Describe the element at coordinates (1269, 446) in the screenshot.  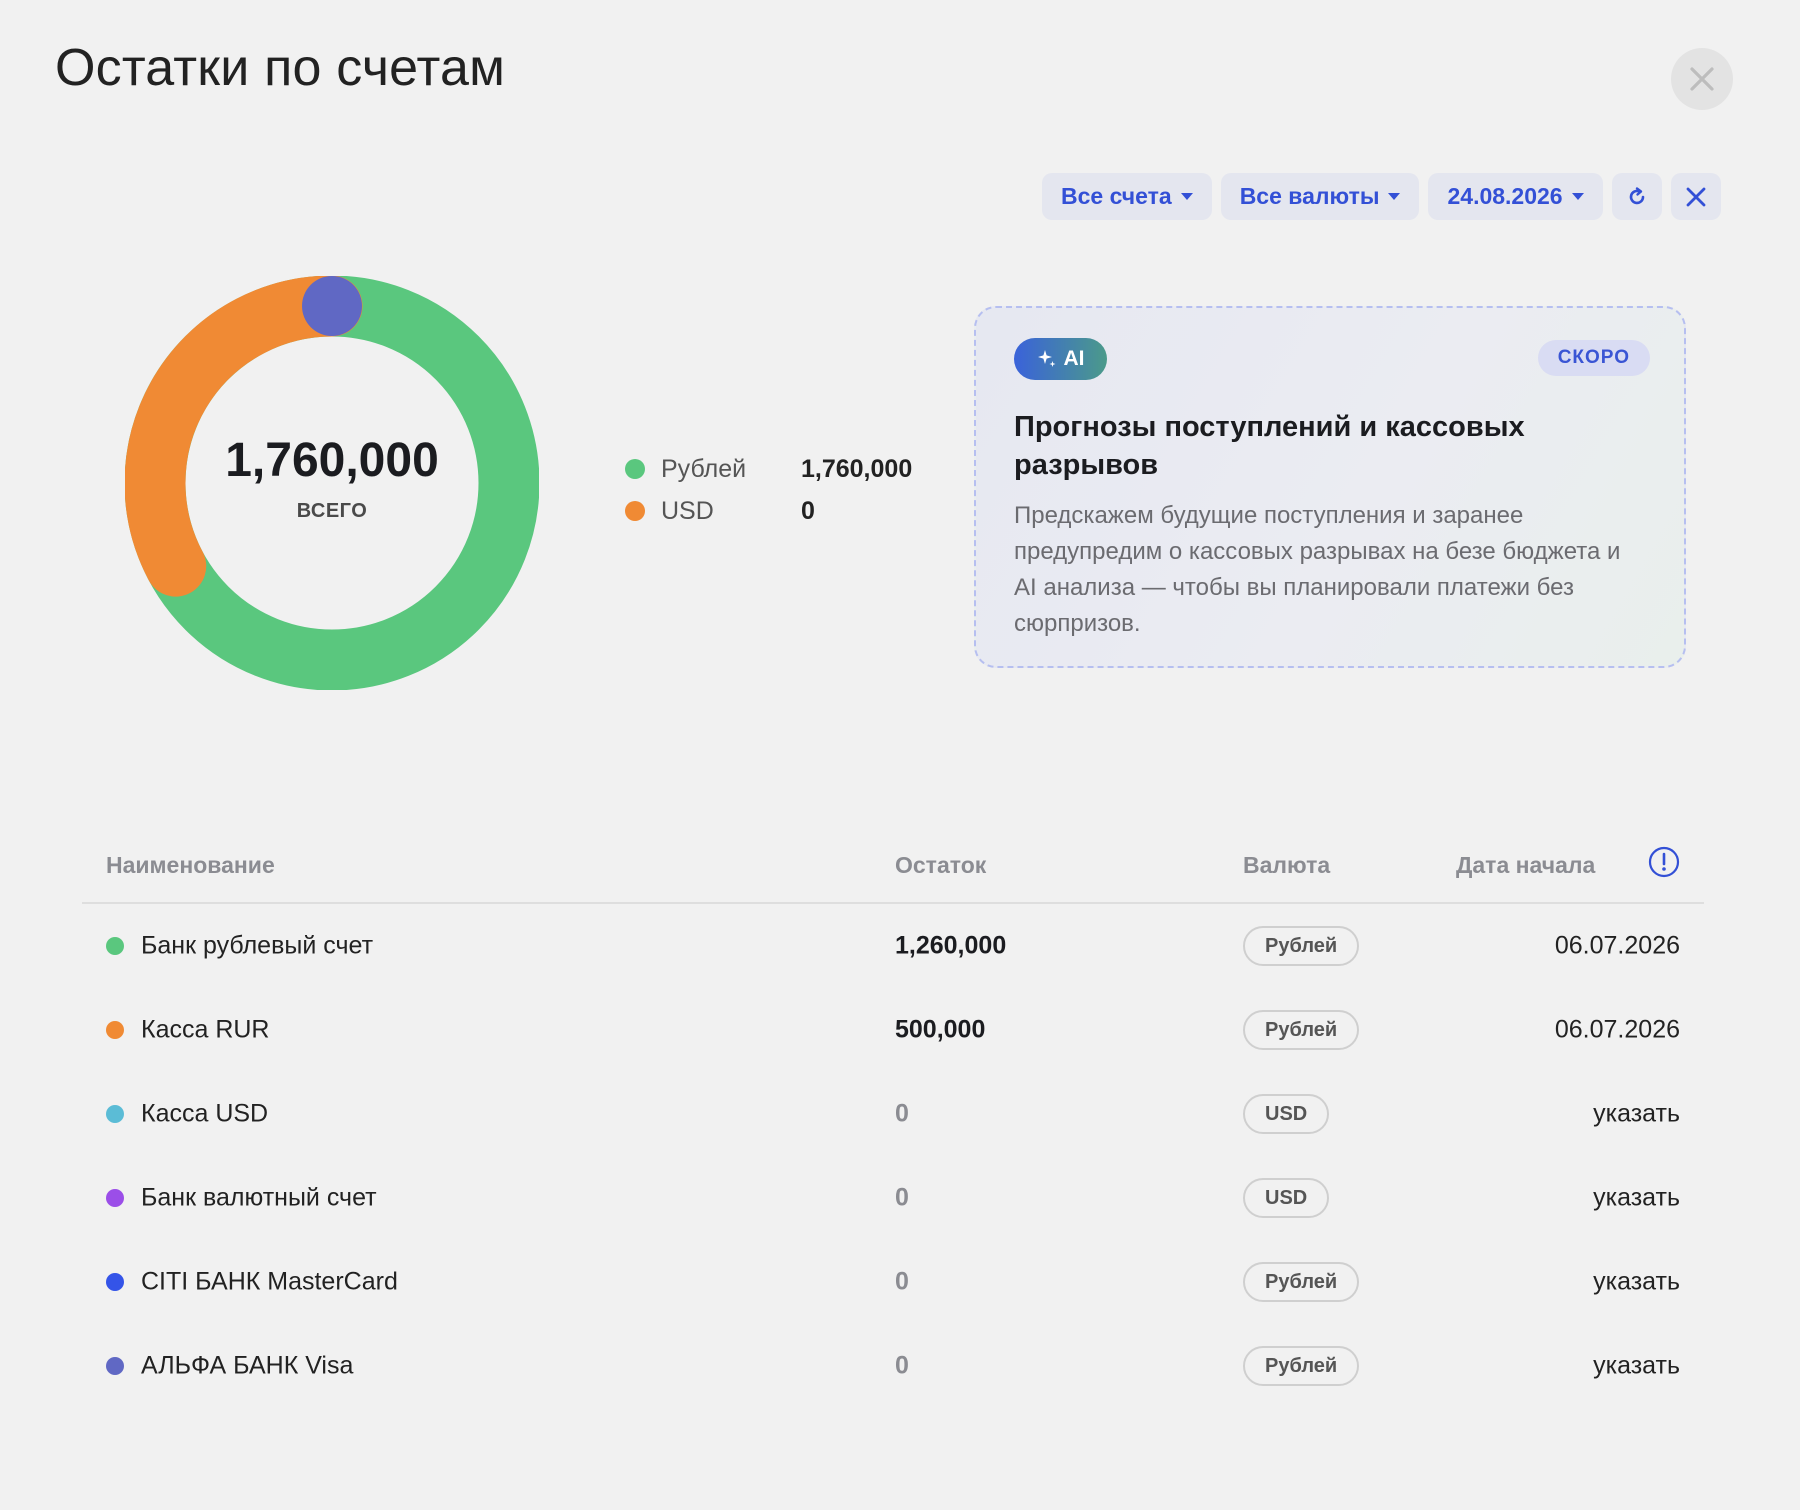
I see `ai-card-title: Прогнозы поступлений и кассовых разрывов` at that location.